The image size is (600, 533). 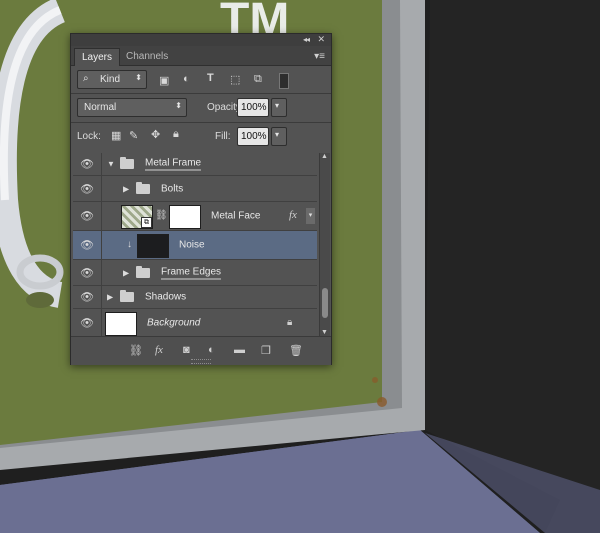 I want to click on layer-row-metal-face: 👁︎ ⧉ ⛓︎ Metal Face fx ▾, so click(x=195, y=216).